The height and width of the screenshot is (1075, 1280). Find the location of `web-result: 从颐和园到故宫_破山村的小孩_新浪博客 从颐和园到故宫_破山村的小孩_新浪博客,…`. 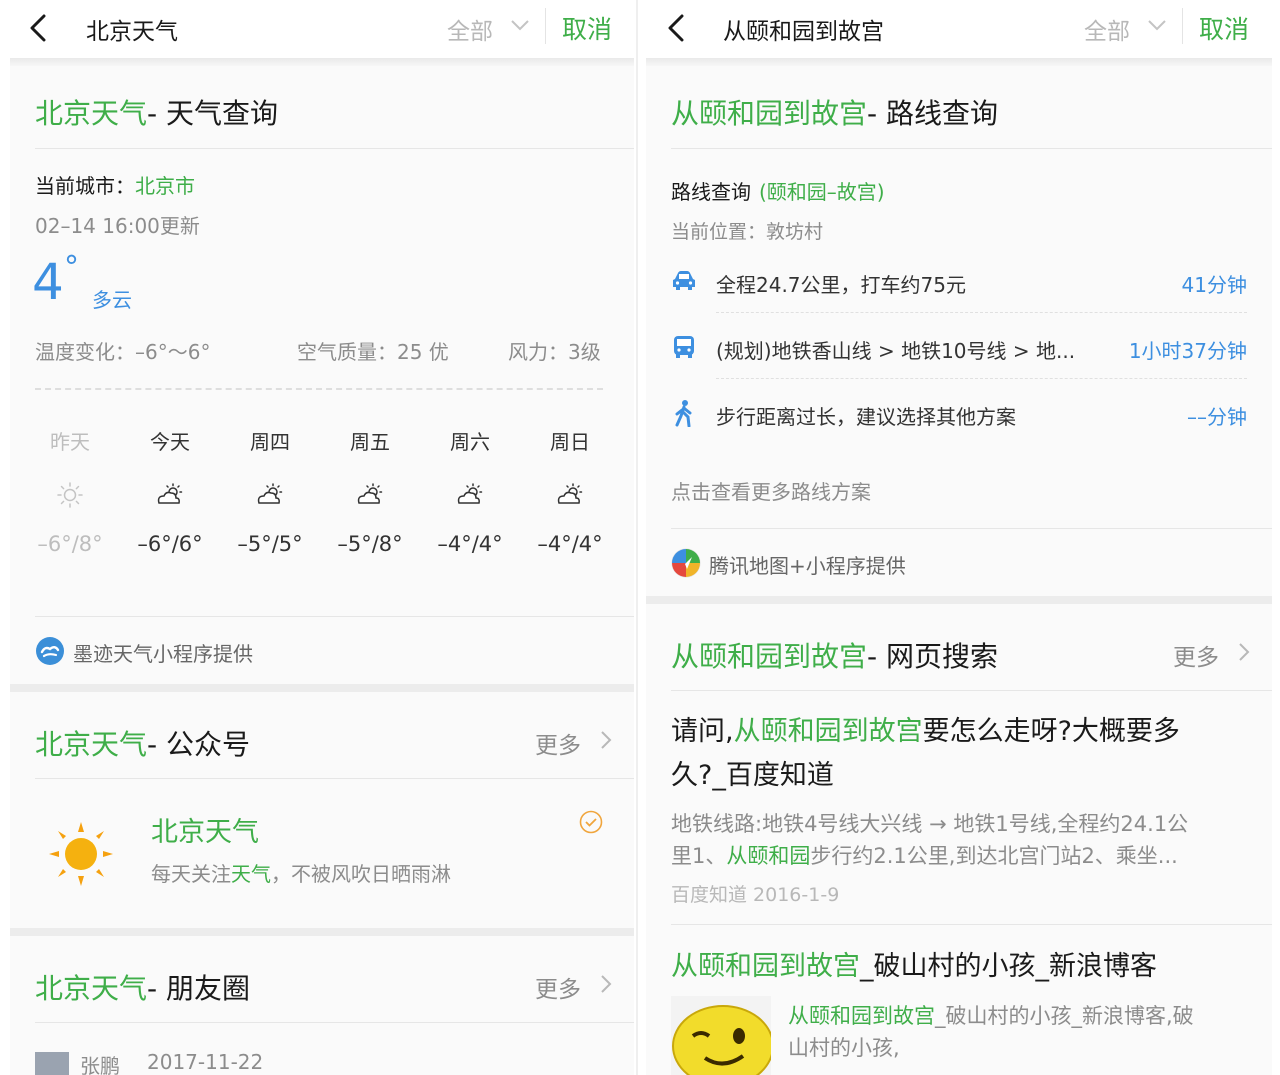

web-result: 从颐和园到故宫_破山村的小孩_新浪博客 从颐和园到故宫_破山村的小孩_新浪博客,… is located at coordinates (959, 1004).